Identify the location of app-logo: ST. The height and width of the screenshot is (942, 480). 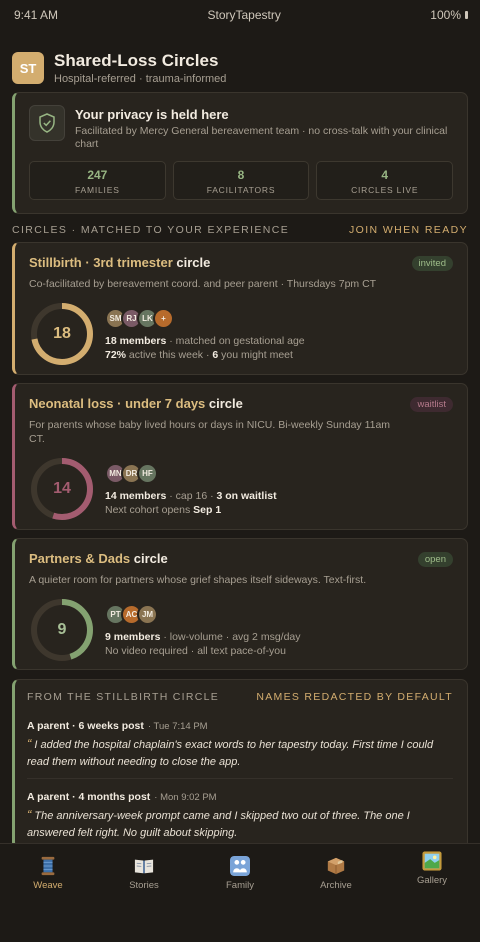
(28, 68).